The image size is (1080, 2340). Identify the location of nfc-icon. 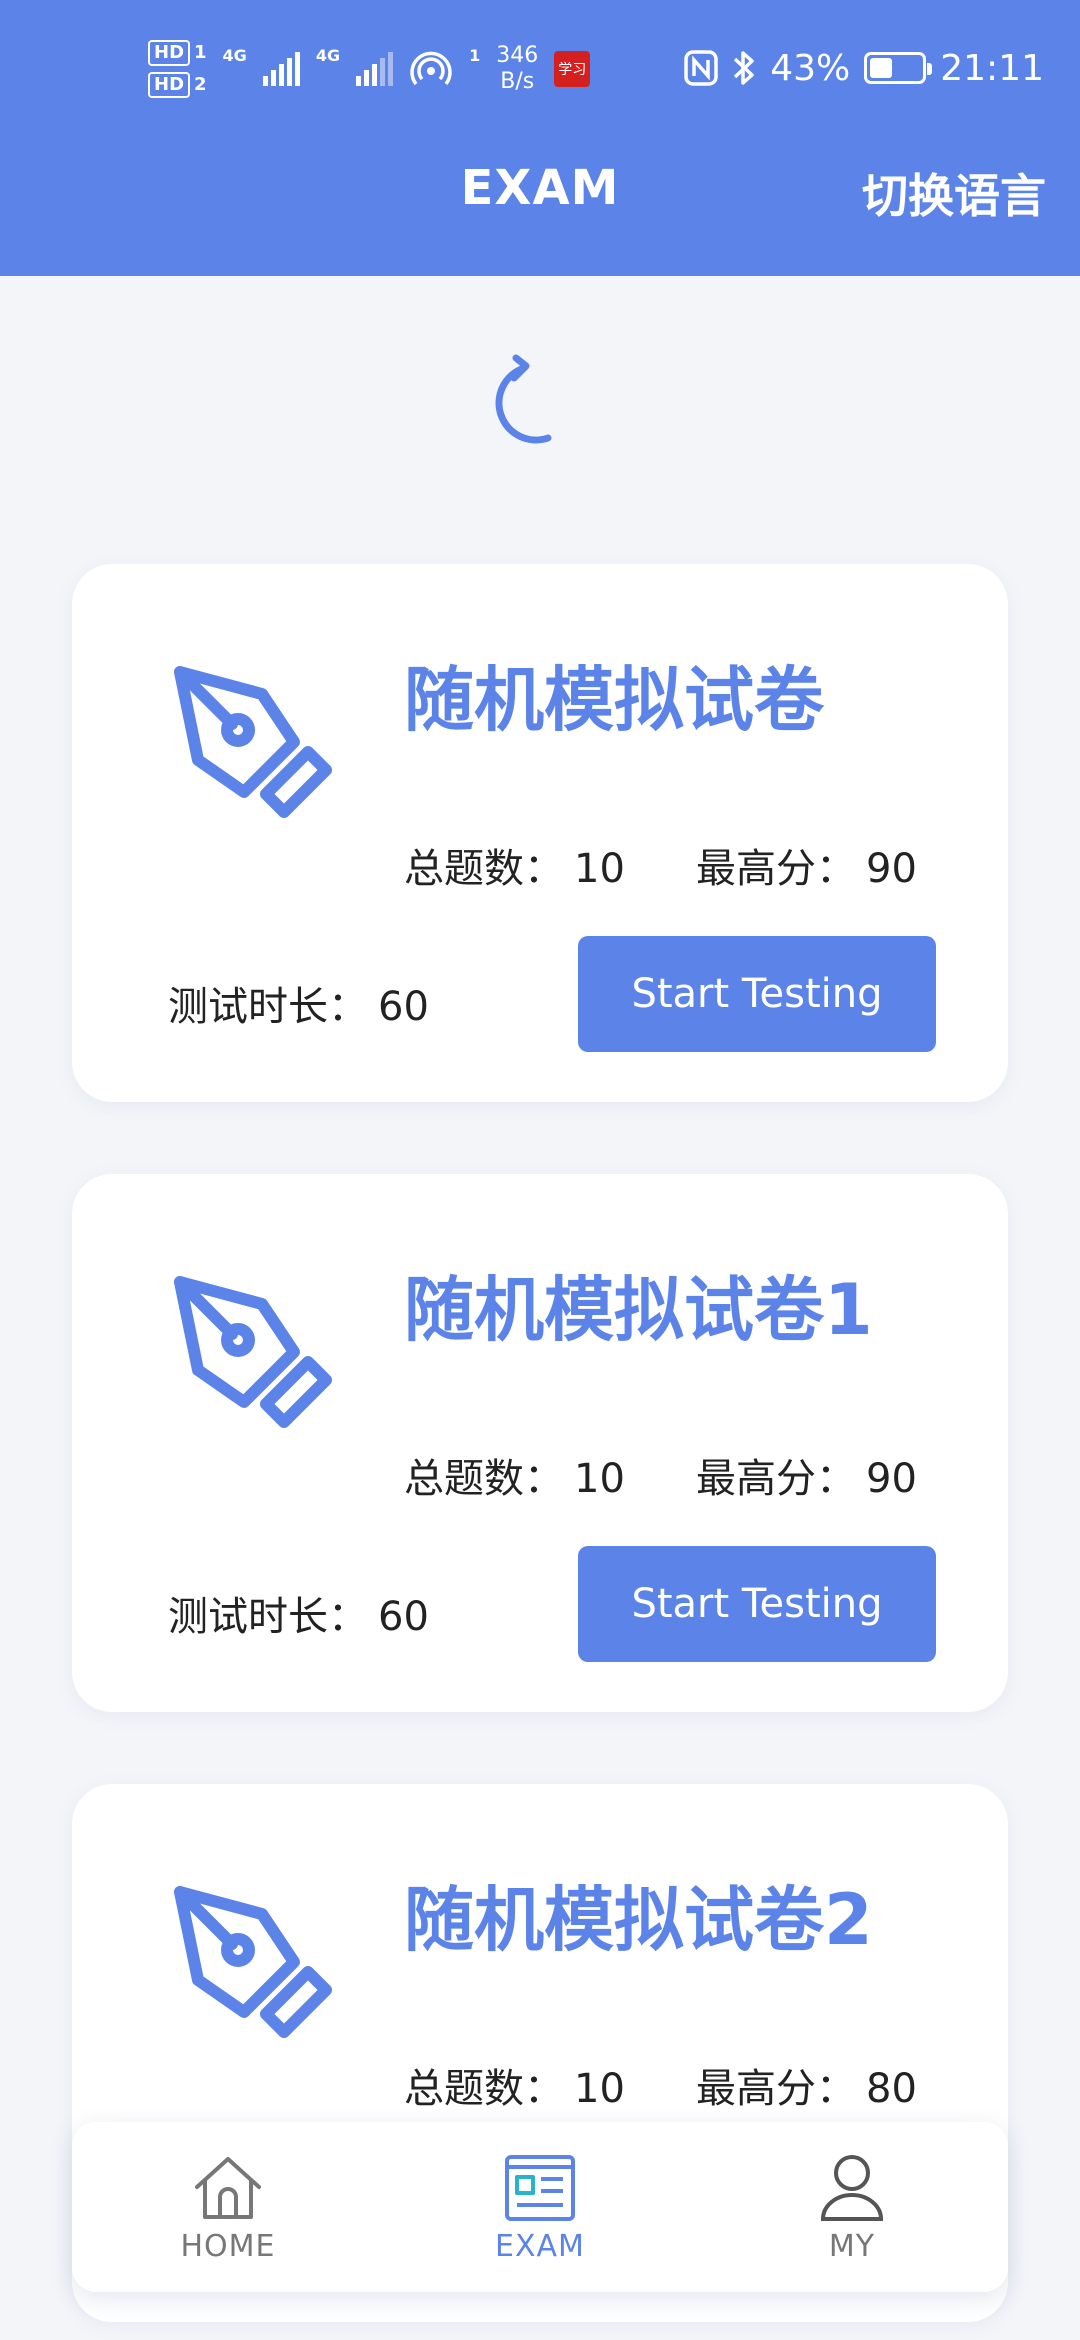
(701, 68).